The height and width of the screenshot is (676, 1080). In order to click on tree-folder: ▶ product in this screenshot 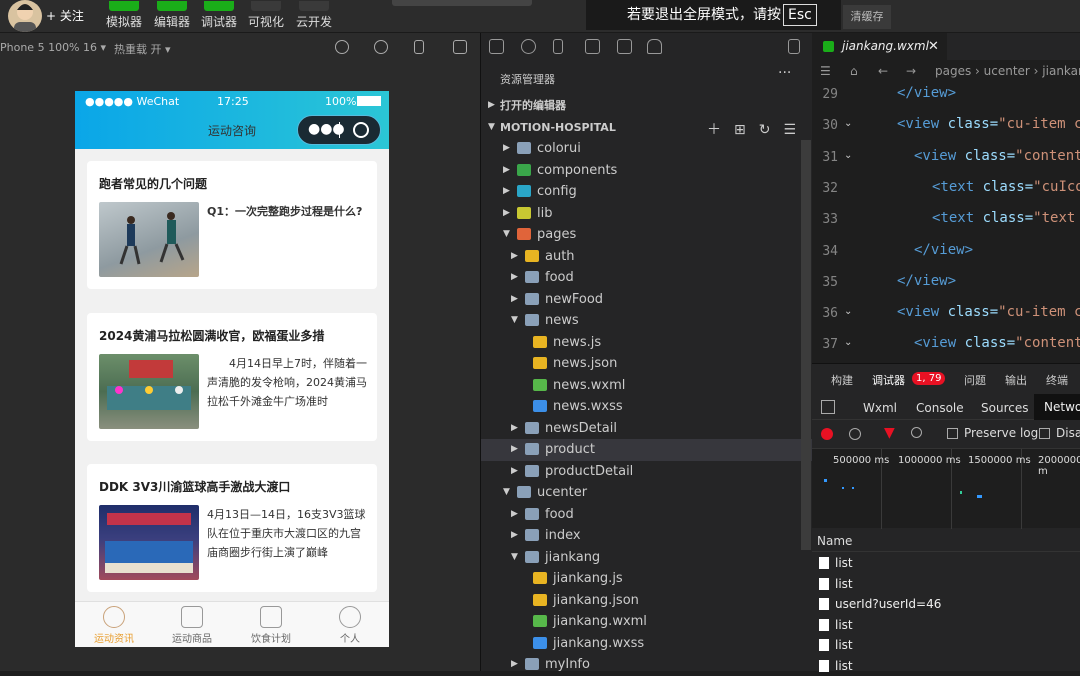, I will do `click(647, 450)`.